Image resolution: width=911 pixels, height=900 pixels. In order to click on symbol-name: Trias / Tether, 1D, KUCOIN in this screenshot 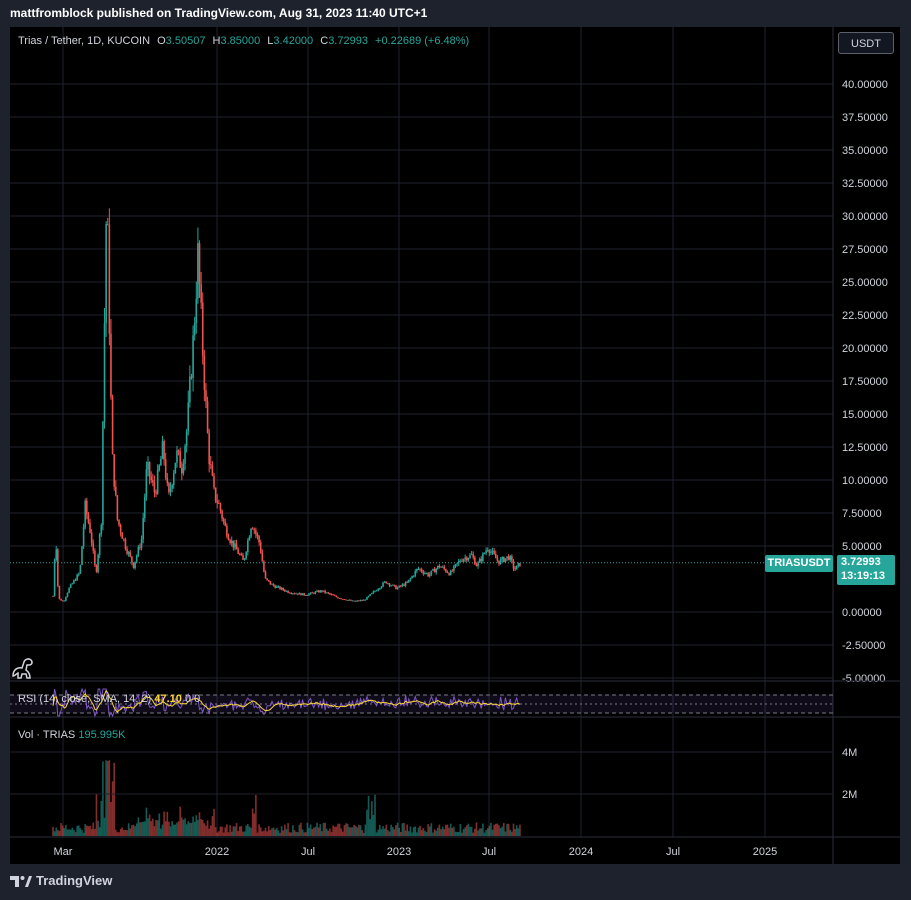, I will do `click(84, 41)`.